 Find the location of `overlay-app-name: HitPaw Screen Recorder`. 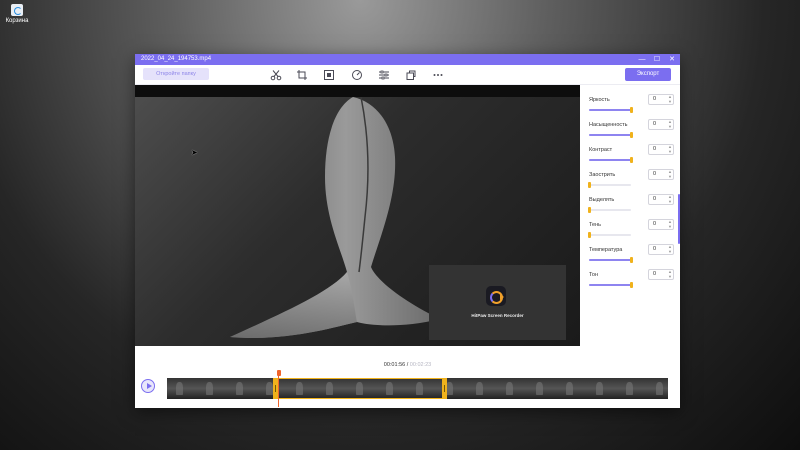

overlay-app-name: HitPaw Screen Recorder is located at coordinates (497, 315).